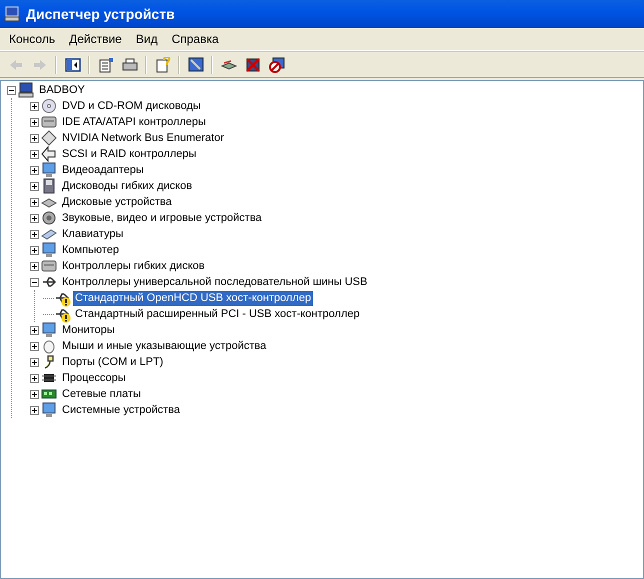 The image size is (644, 579). What do you see at coordinates (134, 122) in the screenshot?
I see `tree-item: IDE ATA/ATAPI контроллеры` at bounding box center [134, 122].